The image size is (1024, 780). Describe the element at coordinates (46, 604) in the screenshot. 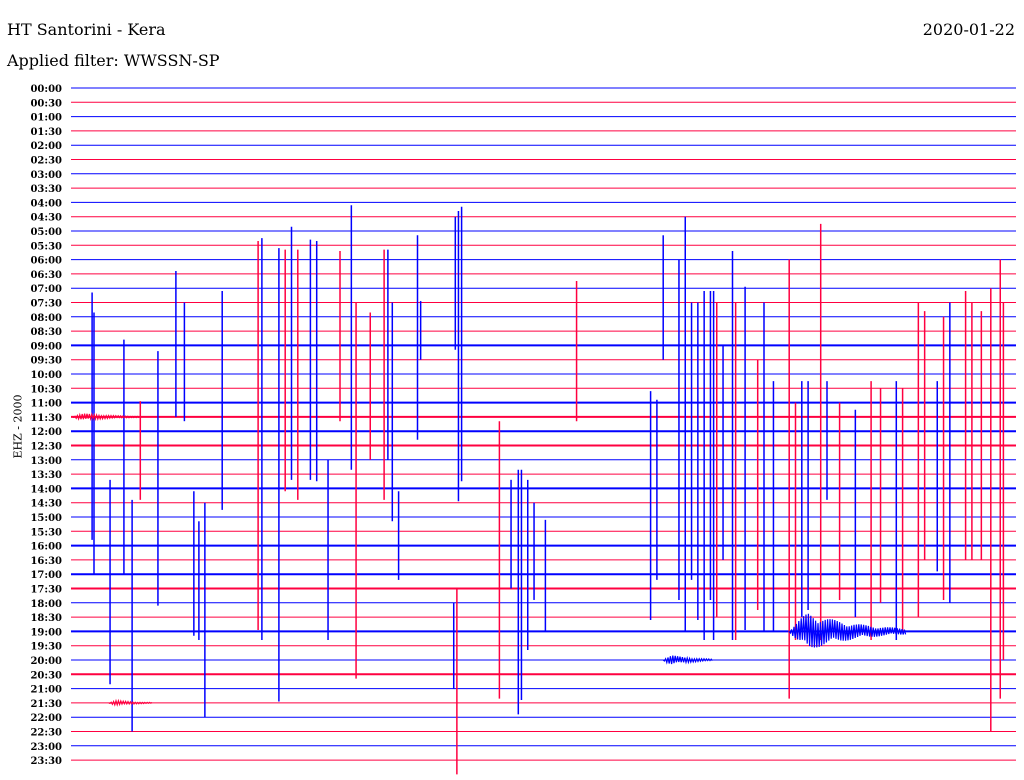

I see `time-tick-label: 18:00` at that location.